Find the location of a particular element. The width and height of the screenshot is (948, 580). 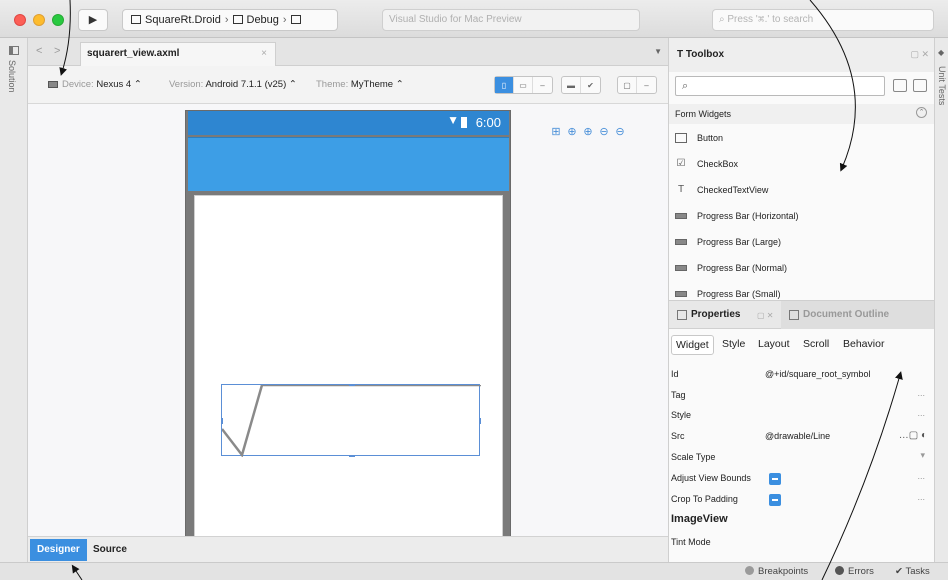

status-bar: Breakpoints Errors ✔ Tasks is located at coordinates (474, 571).